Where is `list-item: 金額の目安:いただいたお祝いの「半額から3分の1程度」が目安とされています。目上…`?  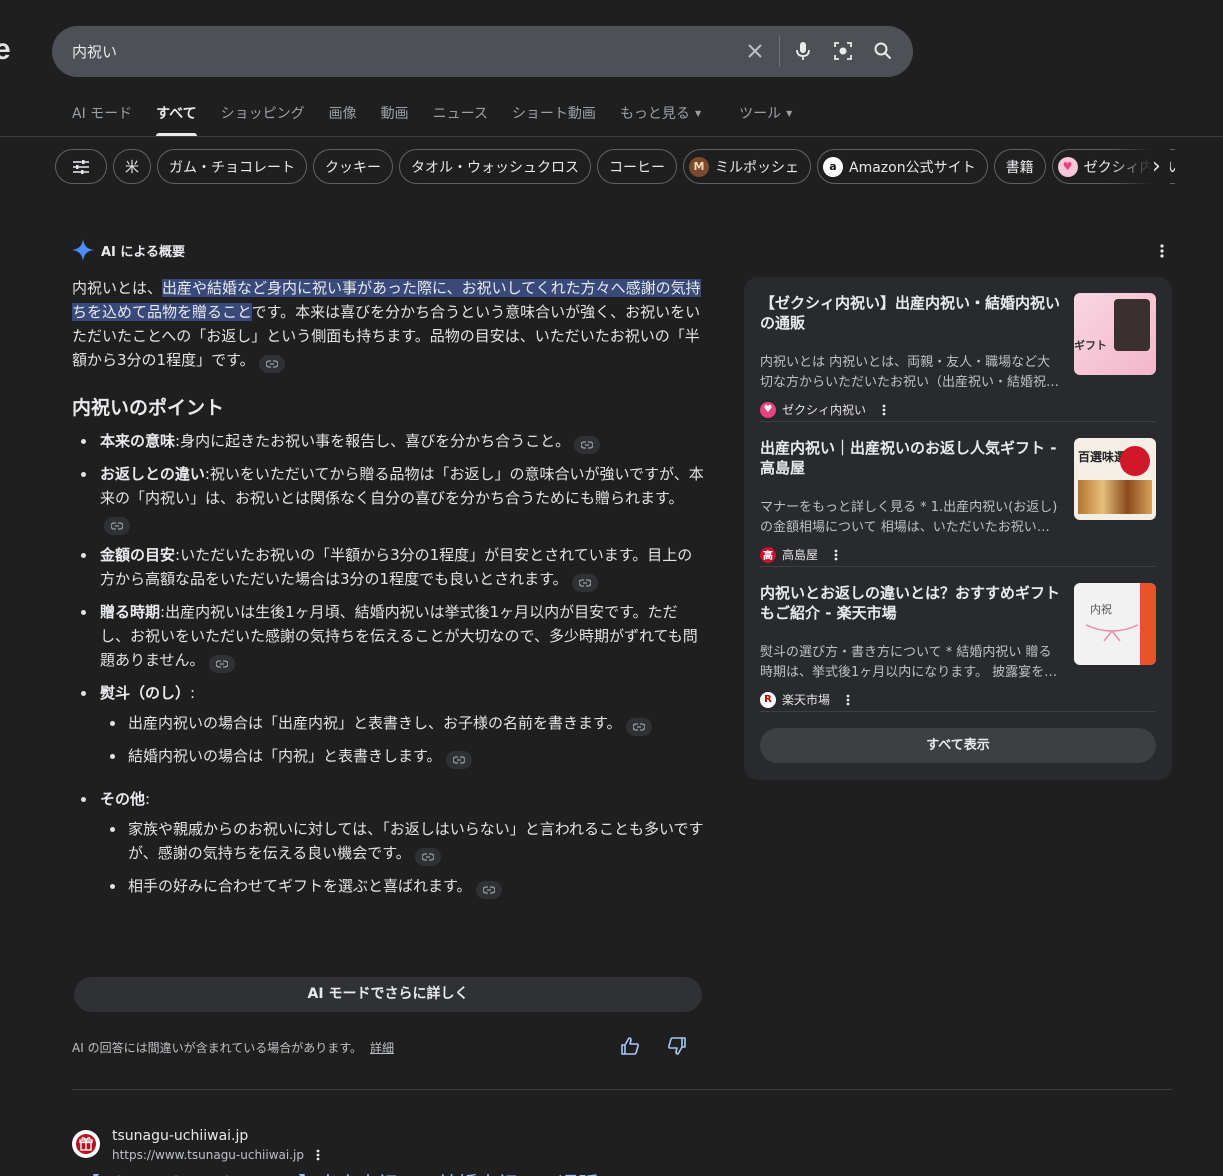
list-item: 金額の目安:いただいたお祝いの「半額から3分の1程度」が目安とされています。目上… is located at coordinates (388, 567).